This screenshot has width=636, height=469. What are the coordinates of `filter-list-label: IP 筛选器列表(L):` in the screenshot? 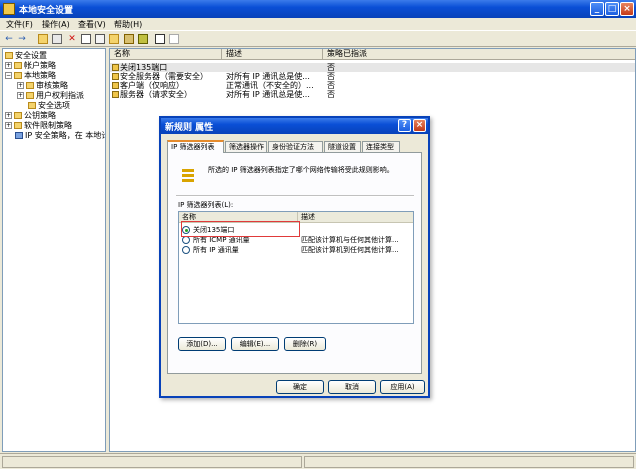 It's located at (206, 205).